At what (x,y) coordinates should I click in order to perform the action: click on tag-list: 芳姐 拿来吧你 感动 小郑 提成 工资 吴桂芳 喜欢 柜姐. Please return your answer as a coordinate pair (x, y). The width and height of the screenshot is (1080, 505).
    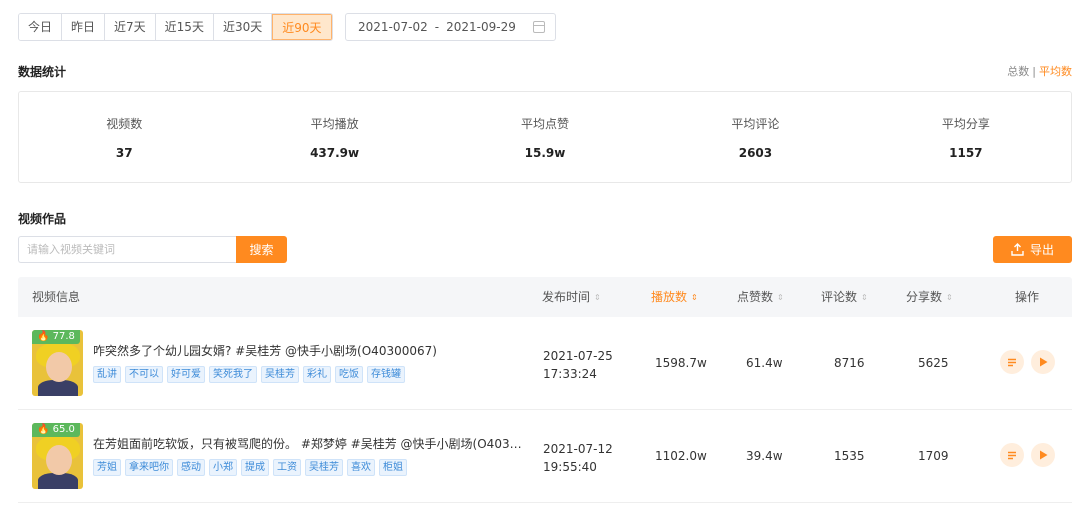
    Looking at the image, I should click on (250, 467).